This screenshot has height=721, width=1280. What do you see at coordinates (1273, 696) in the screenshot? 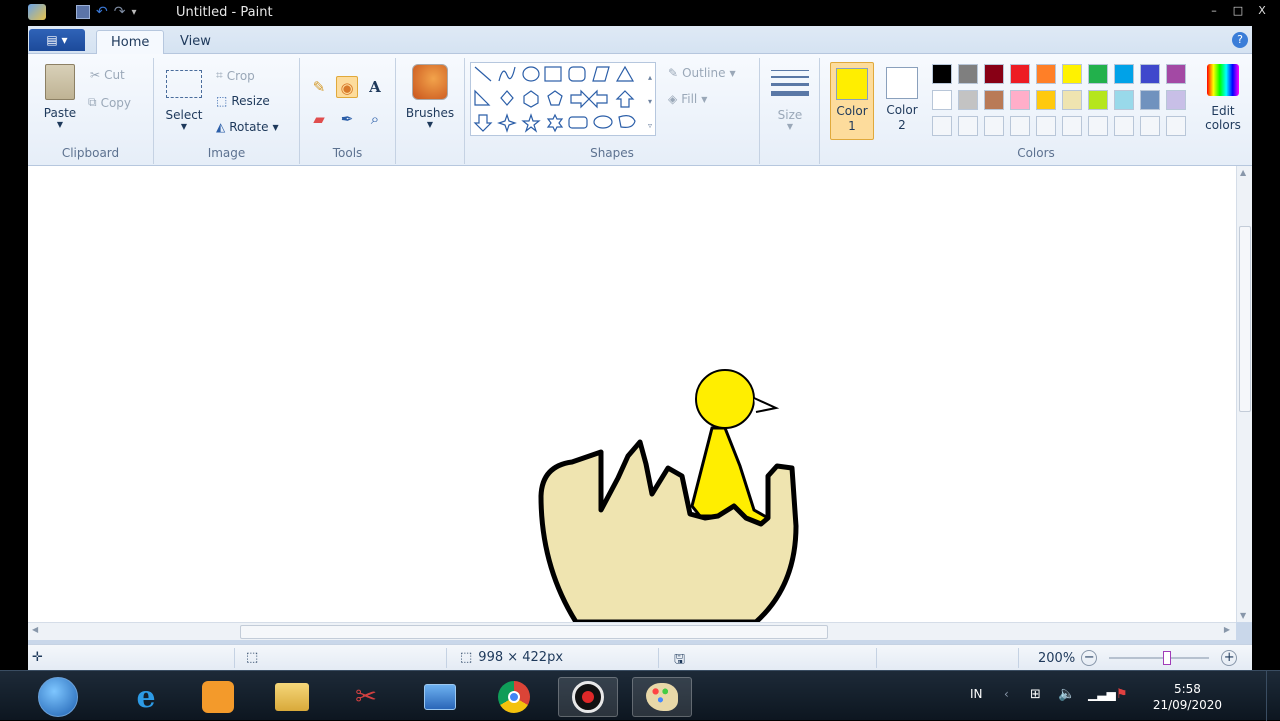
I see `show-desktop-button` at bounding box center [1273, 696].